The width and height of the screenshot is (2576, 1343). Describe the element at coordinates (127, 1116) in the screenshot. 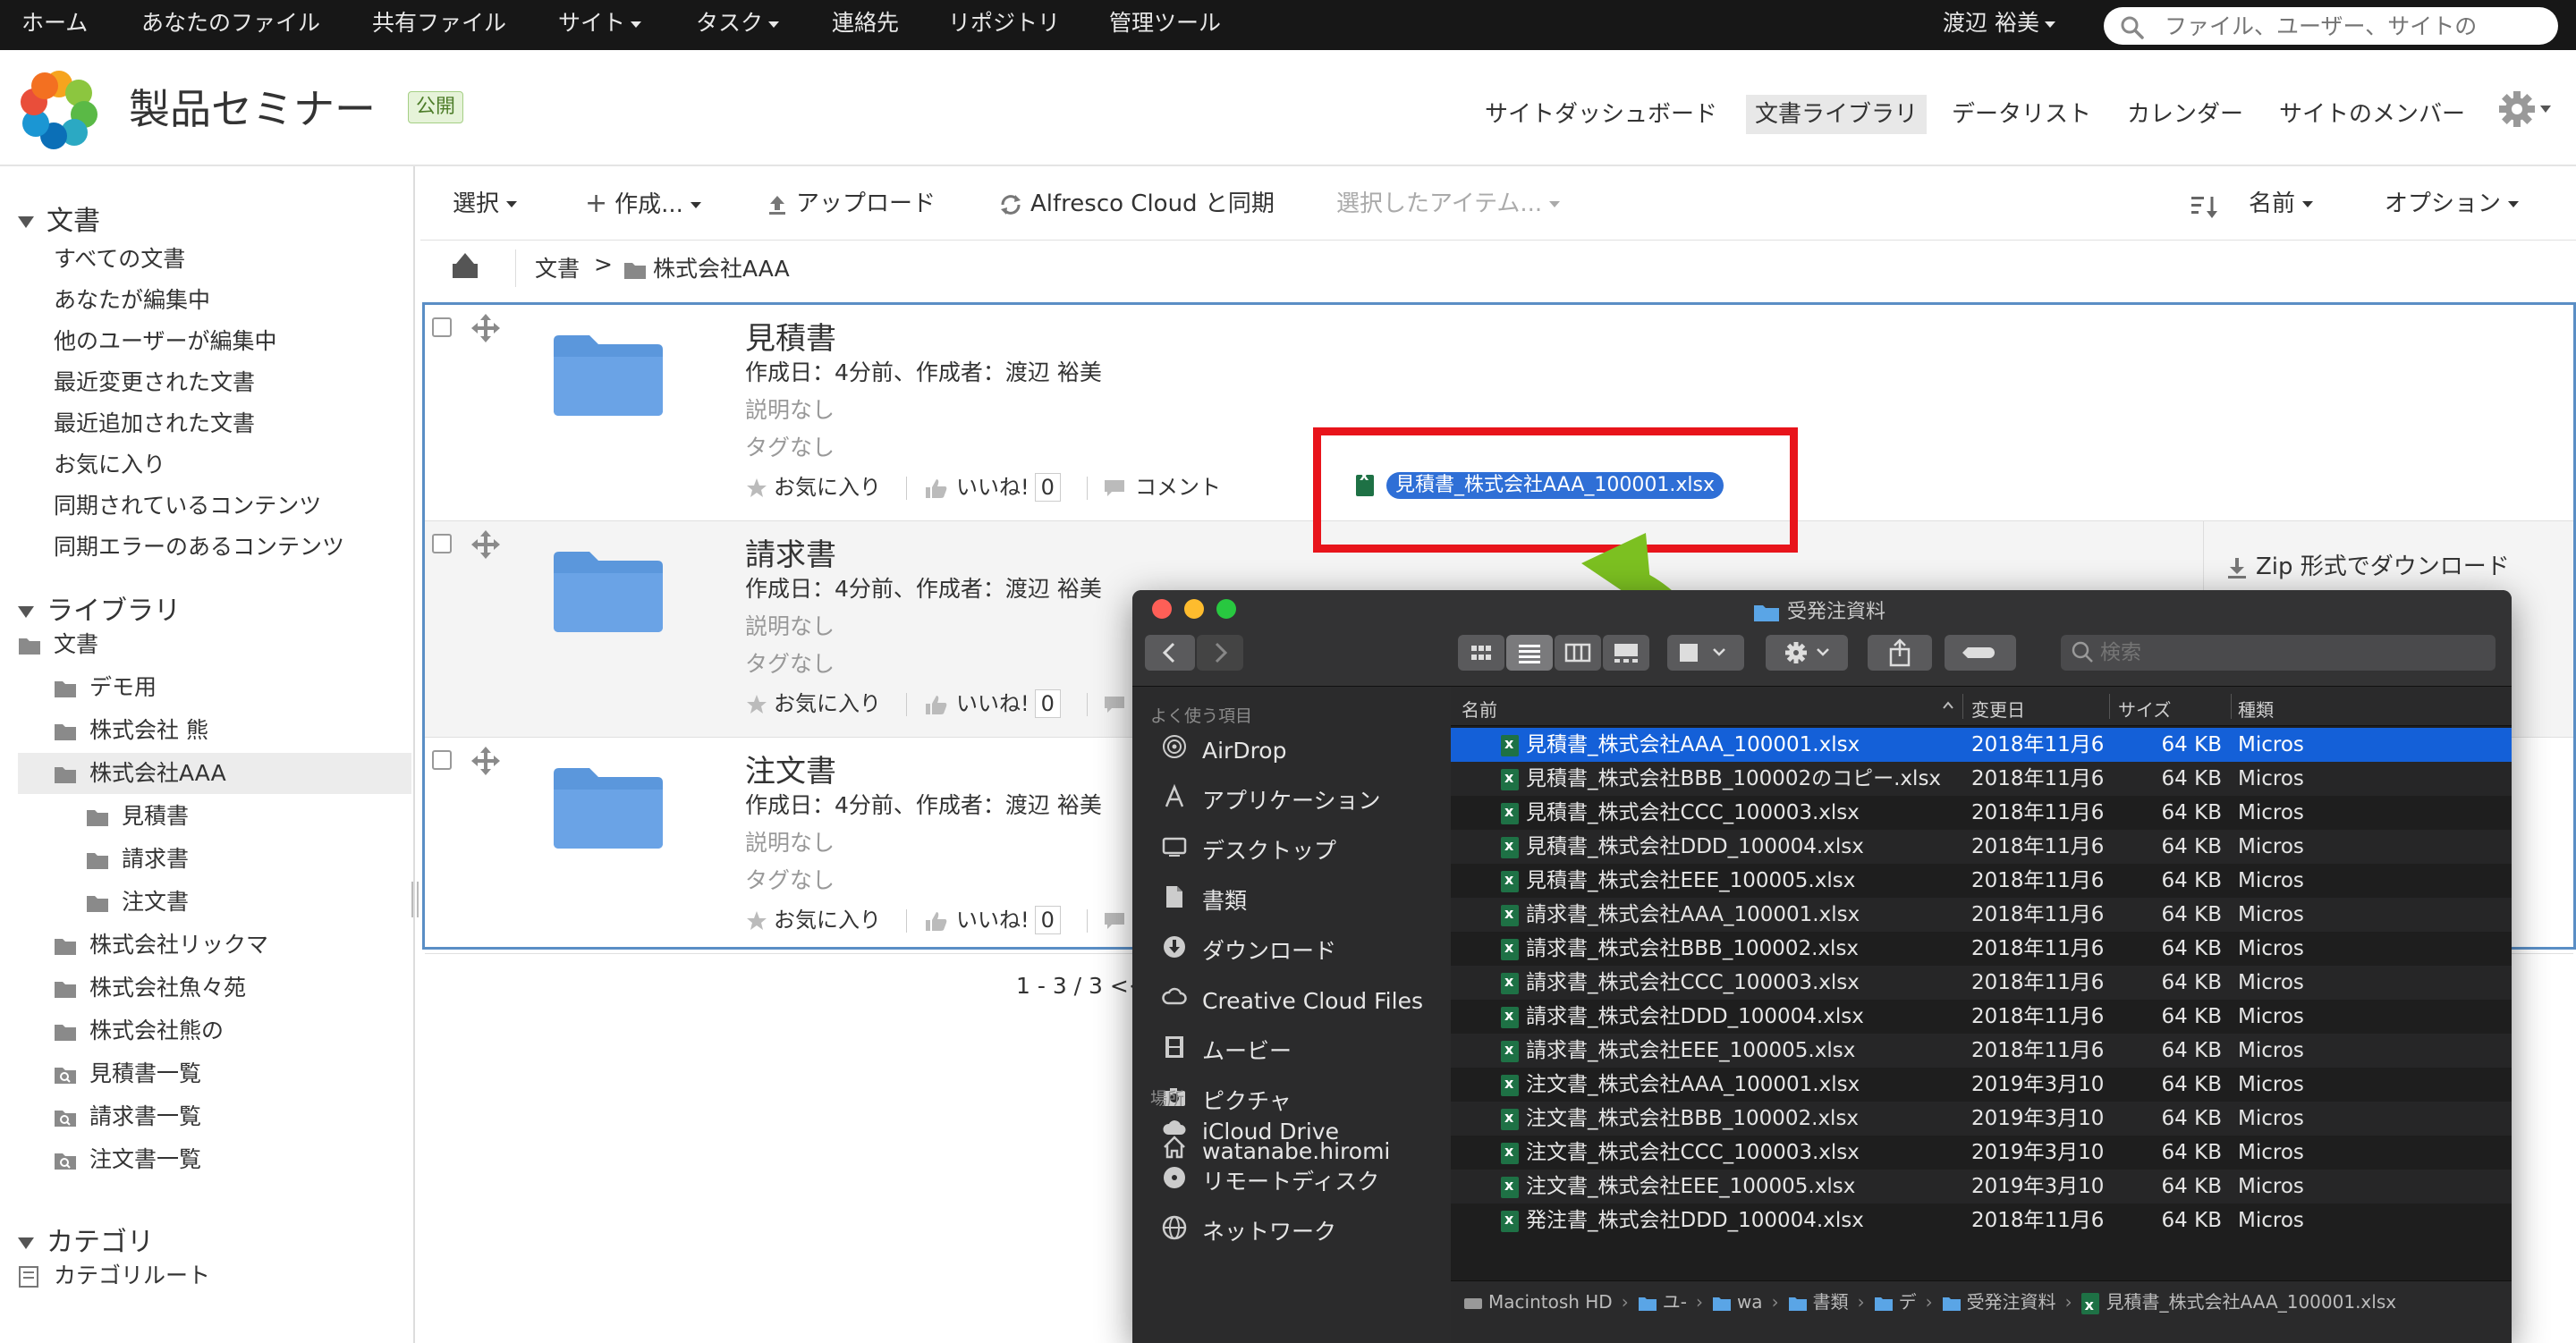

I see `tree-node: 請求書一覧` at that location.